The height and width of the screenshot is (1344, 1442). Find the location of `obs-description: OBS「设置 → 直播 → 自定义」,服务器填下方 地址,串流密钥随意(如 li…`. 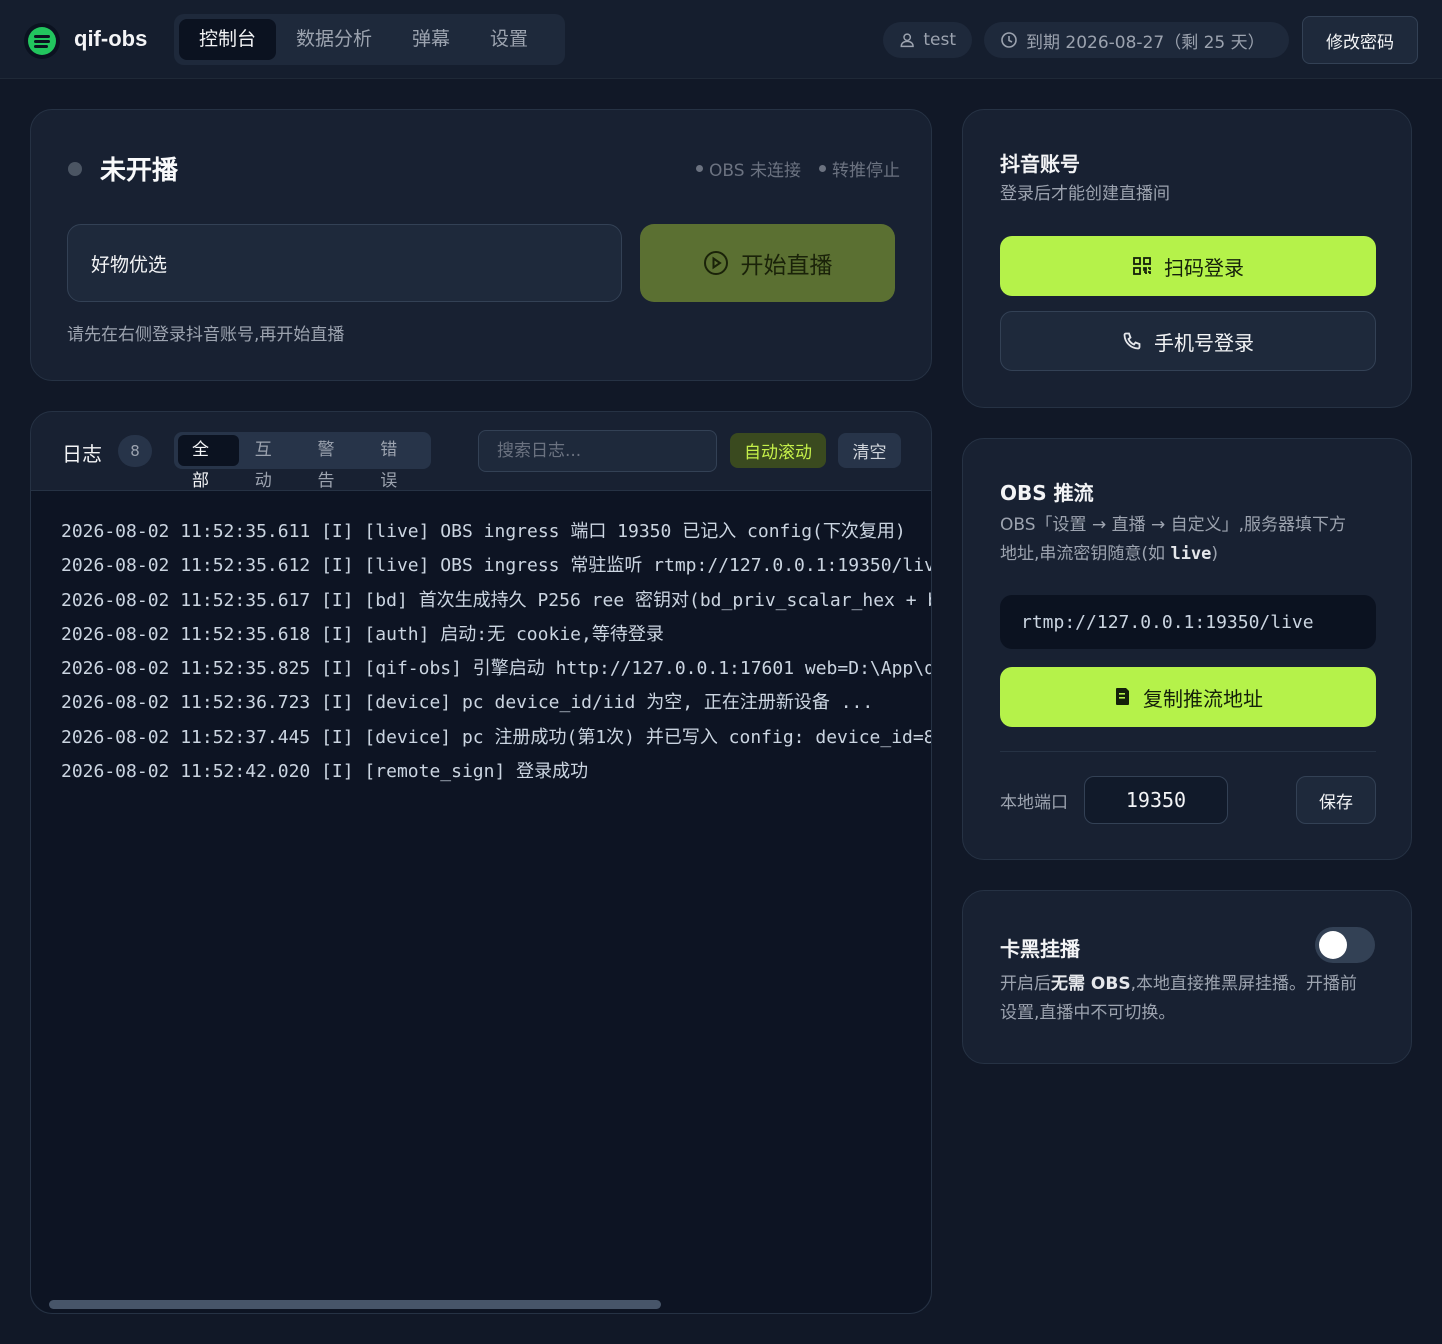

obs-description: OBS「设置 → 直播 → 自定义」,服务器填下方 地址,串流密钥随意(如 li… is located at coordinates (1173, 539).